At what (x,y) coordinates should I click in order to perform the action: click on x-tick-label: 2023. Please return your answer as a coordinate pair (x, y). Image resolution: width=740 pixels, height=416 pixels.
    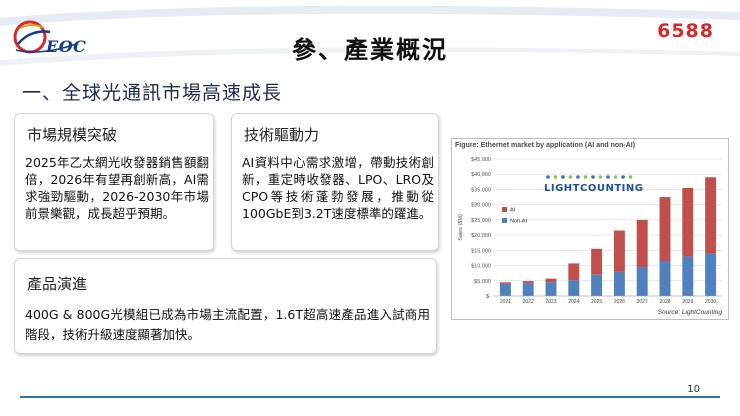
    Looking at the image, I should click on (550, 302).